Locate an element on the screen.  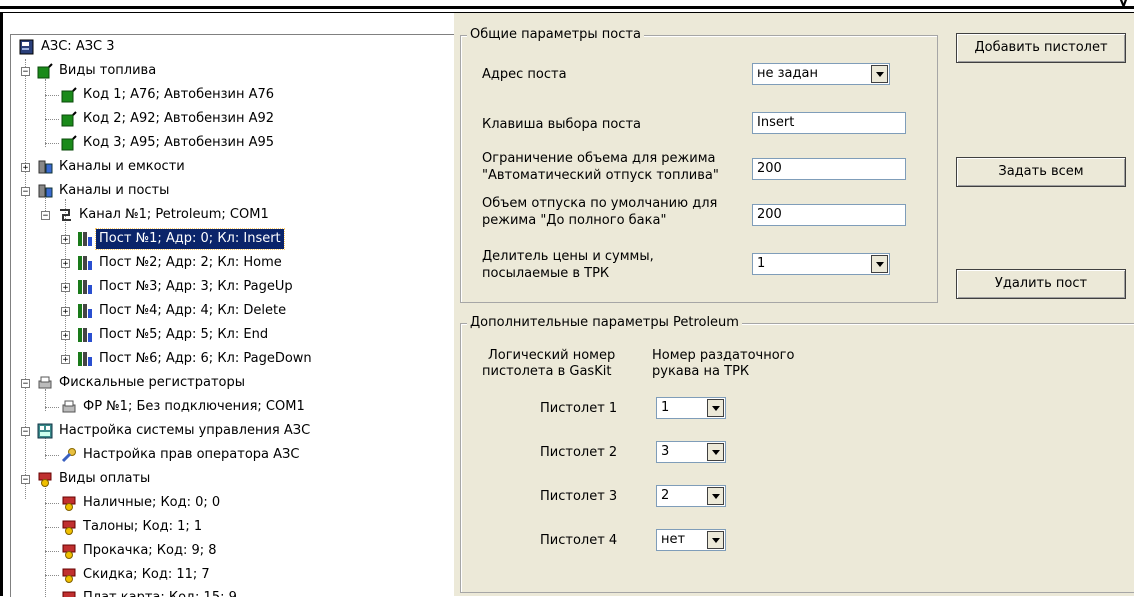
tree-label: Пост №5; Адр: 5; Кл: End is located at coordinates (184, 334).